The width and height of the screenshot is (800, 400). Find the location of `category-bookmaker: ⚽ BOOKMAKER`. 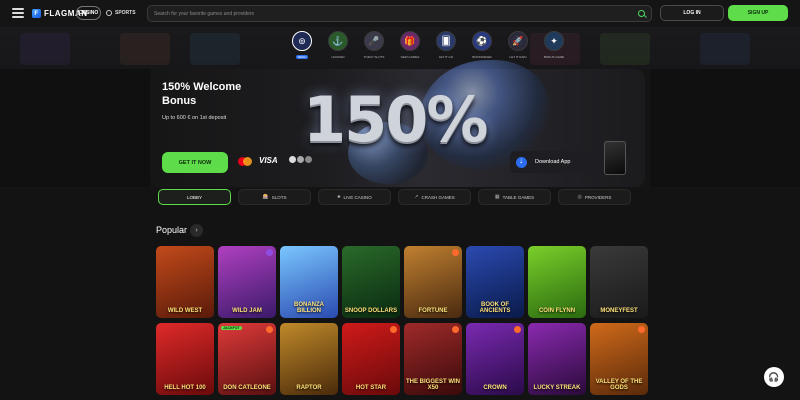

category-bookmaker: ⚽ BOOKMAKER is located at coordinates (482, 45).